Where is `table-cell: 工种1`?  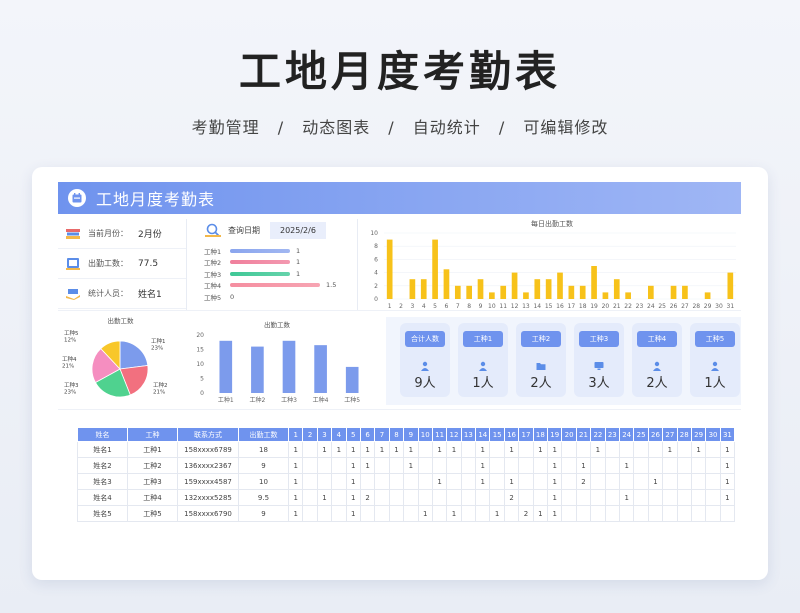 table-cell: 工种1 is located at coordinates (152, 449).